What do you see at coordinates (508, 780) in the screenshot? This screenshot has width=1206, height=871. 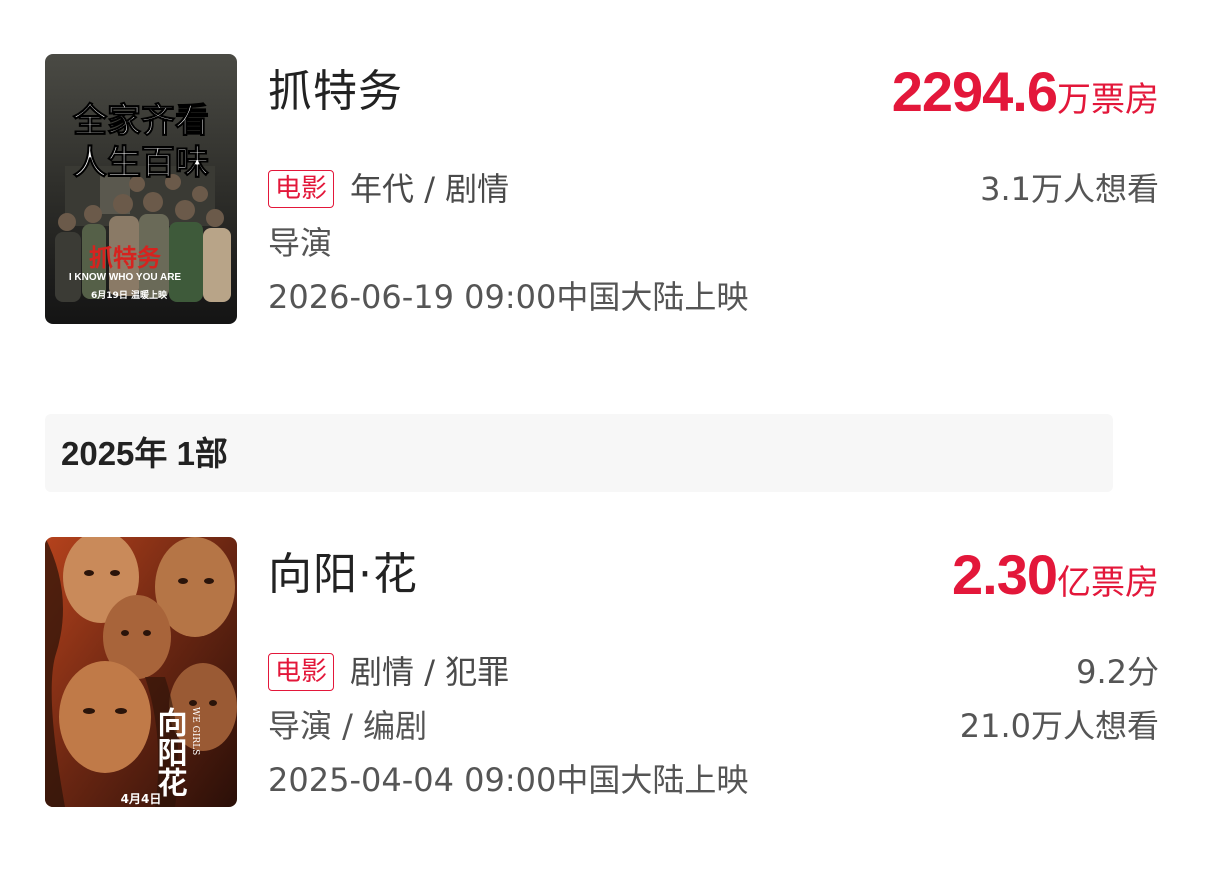 I see `release-date: 2025-04-04 09:00中国大陆上映` at bounding box center [508, 780].